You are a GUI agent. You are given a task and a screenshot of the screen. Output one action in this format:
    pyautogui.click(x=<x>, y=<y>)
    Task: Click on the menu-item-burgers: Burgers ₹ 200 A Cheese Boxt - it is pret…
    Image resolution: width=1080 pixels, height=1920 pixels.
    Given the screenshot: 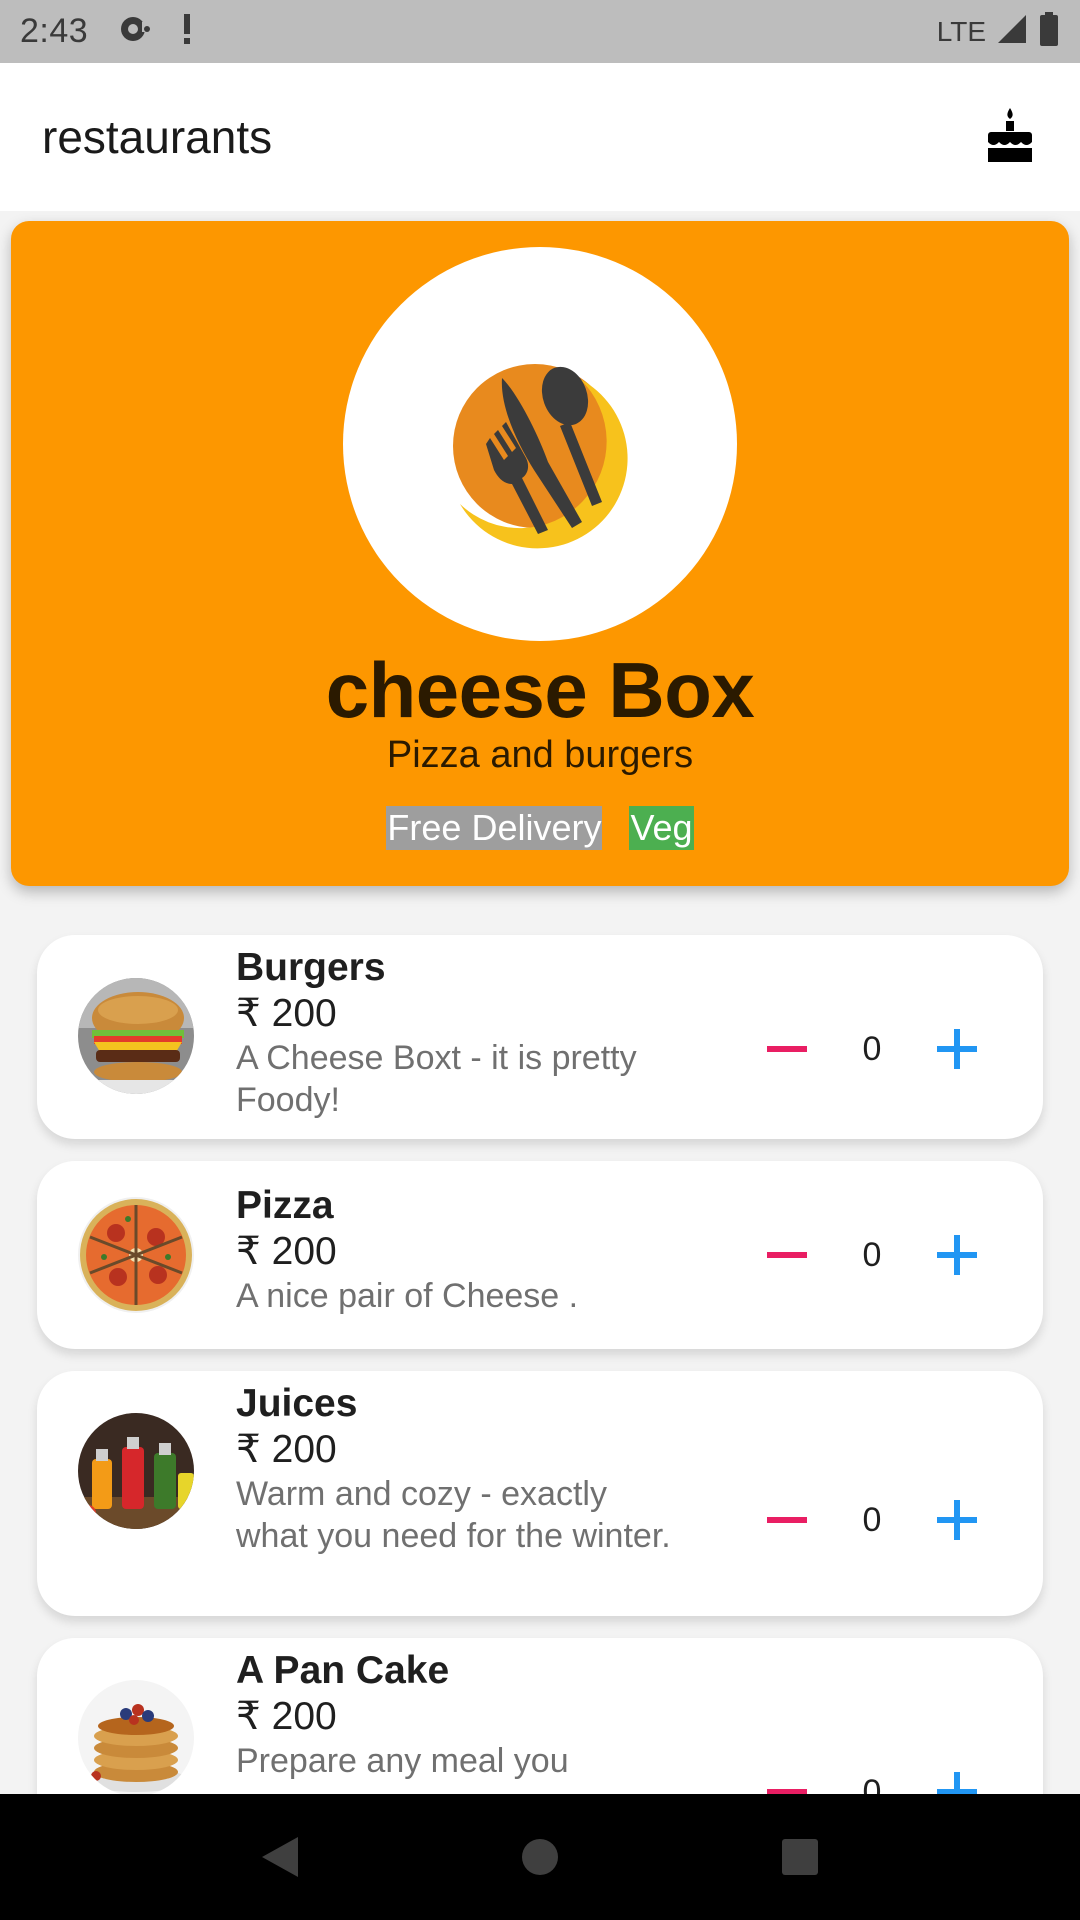 What is the action you would take?
    pyautogui.click(x=540, y=1037)
    